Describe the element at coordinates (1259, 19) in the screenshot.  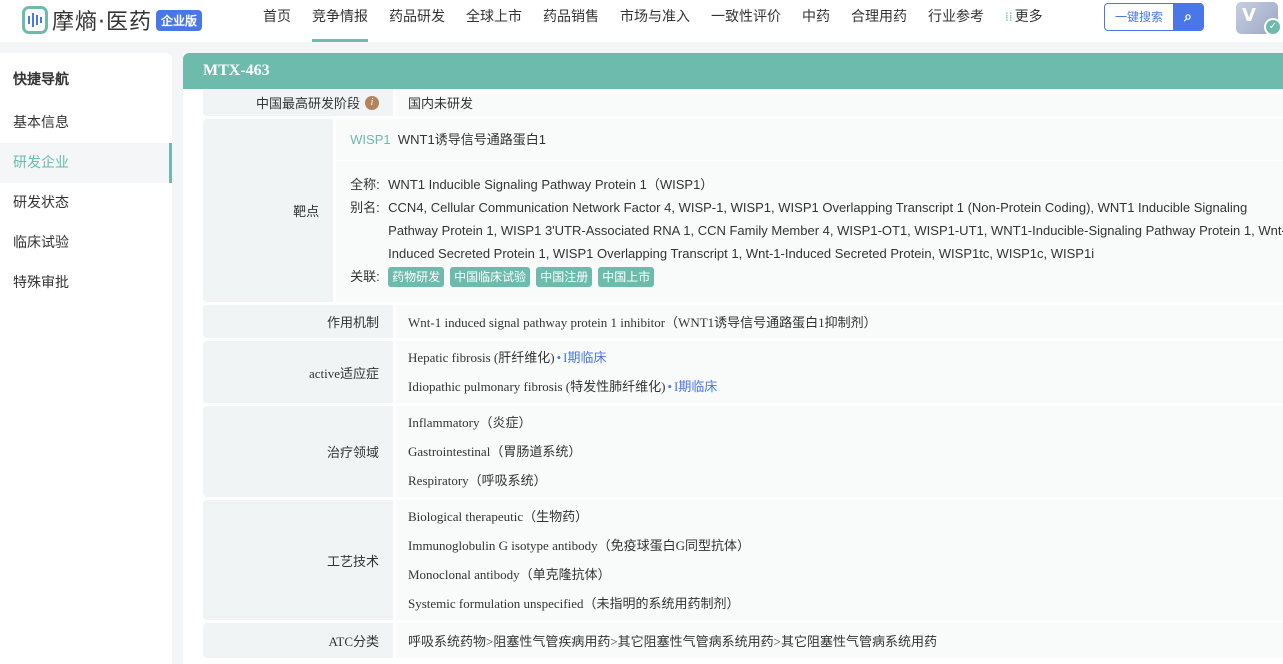
I see `vip-badge: V ✓` at that location.